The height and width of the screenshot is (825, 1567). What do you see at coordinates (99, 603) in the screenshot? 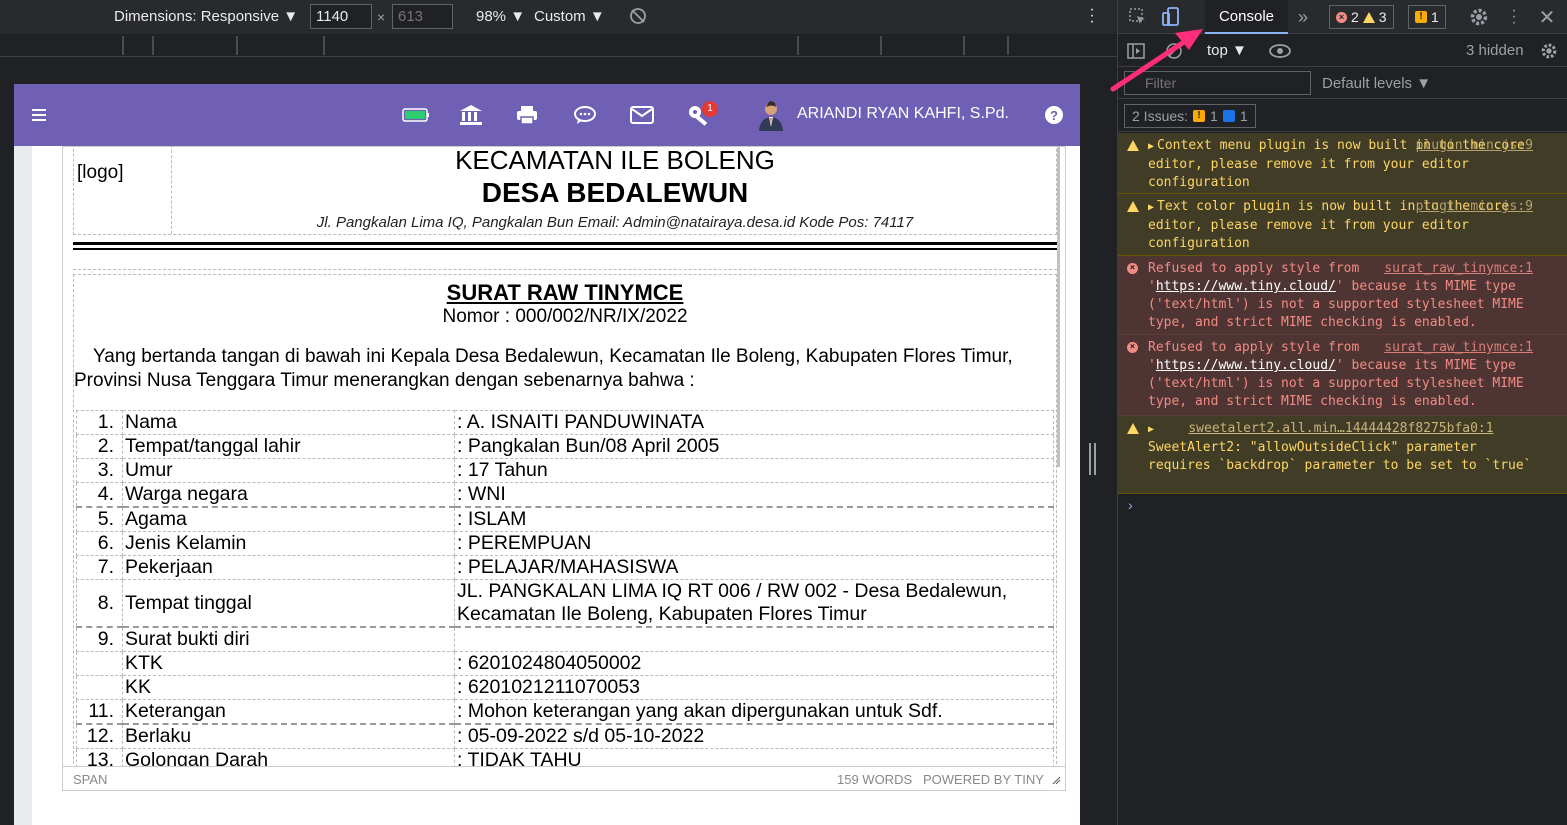
I see `row-number: 8.` at bounding box center [99, 603].